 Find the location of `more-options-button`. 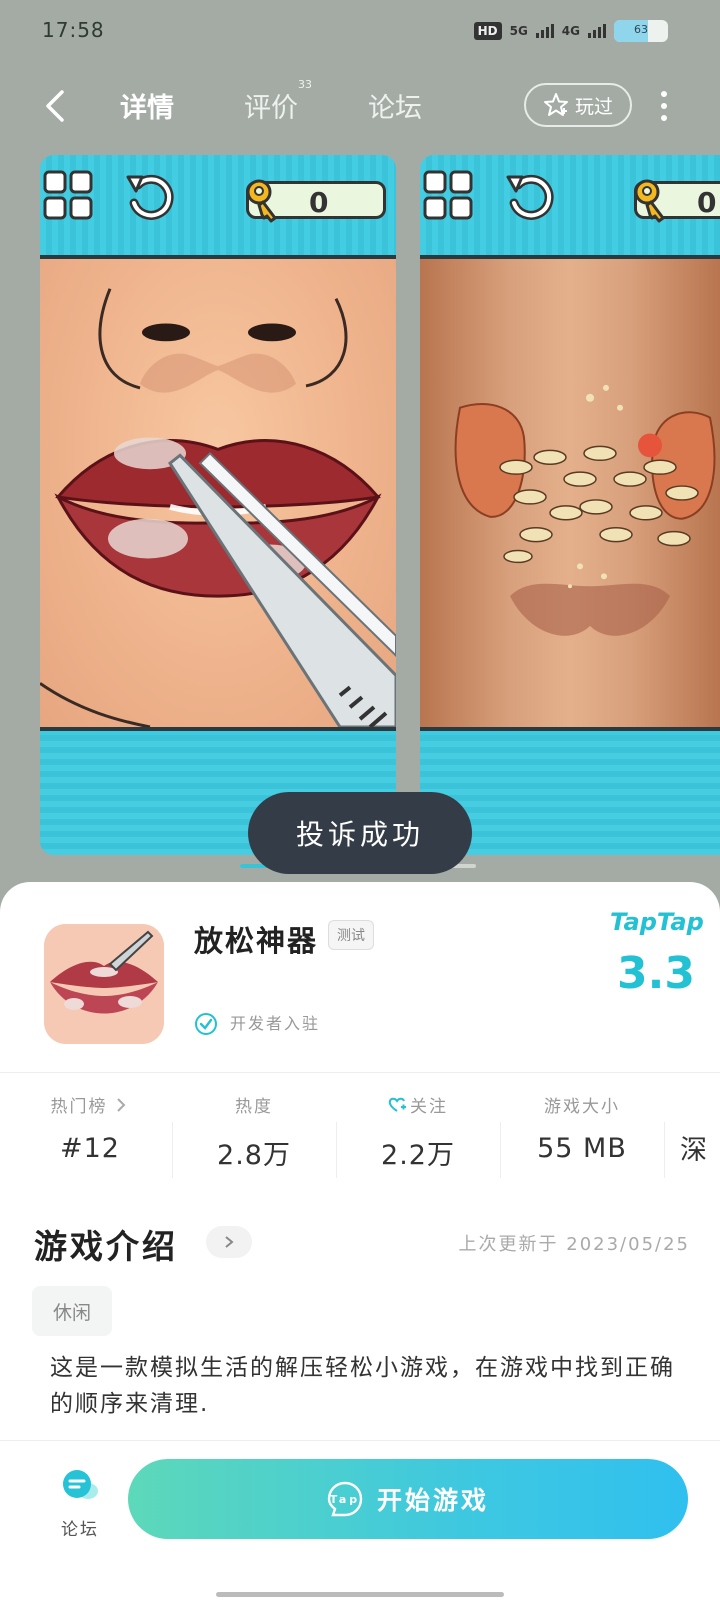

more-options-button is located at coordinates (664, 106).